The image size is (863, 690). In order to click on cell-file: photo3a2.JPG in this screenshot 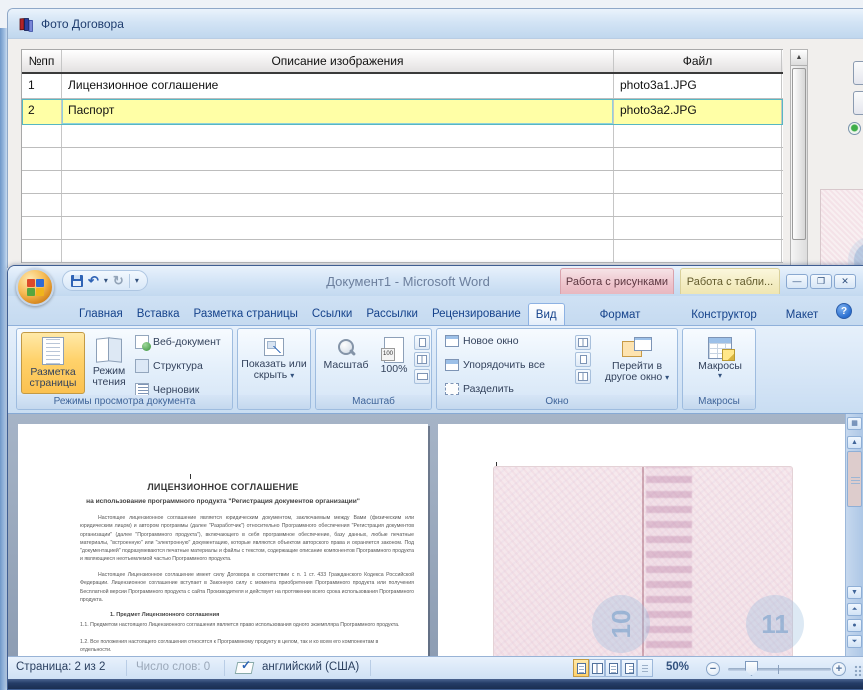, I will do `click(698, 111)`.